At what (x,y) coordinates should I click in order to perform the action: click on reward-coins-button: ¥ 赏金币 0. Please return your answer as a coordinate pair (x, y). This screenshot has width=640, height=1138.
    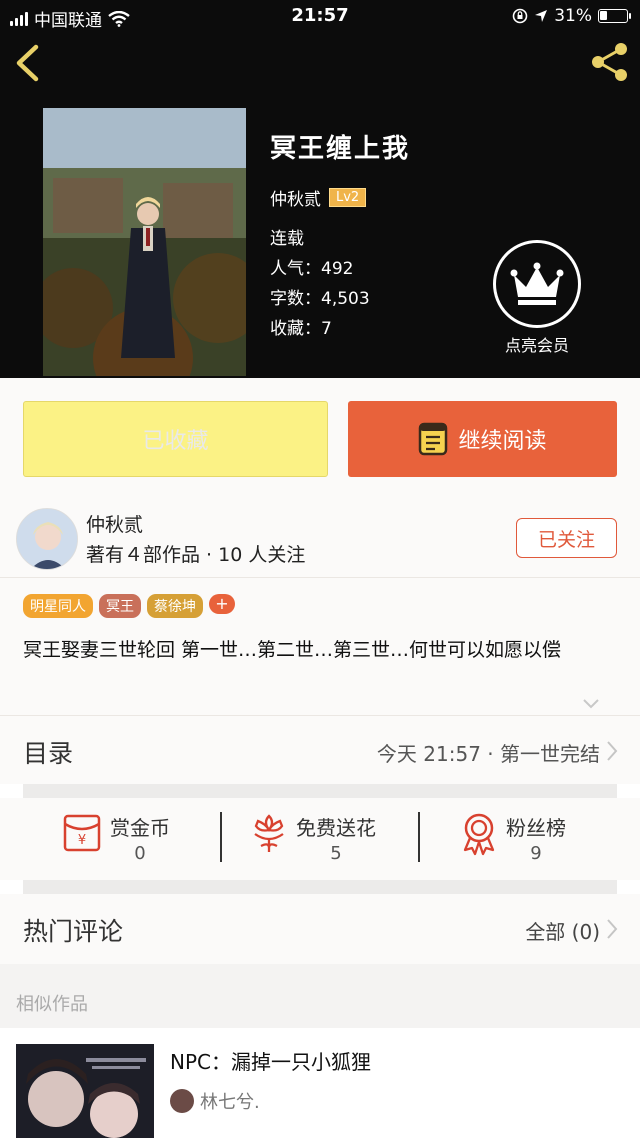
    Looking at the image, I should click on (116, 838).